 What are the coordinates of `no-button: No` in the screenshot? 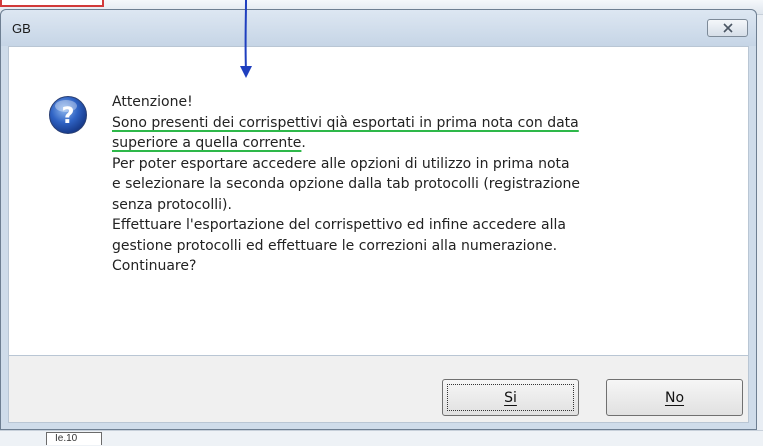 It's located at (674, 397).